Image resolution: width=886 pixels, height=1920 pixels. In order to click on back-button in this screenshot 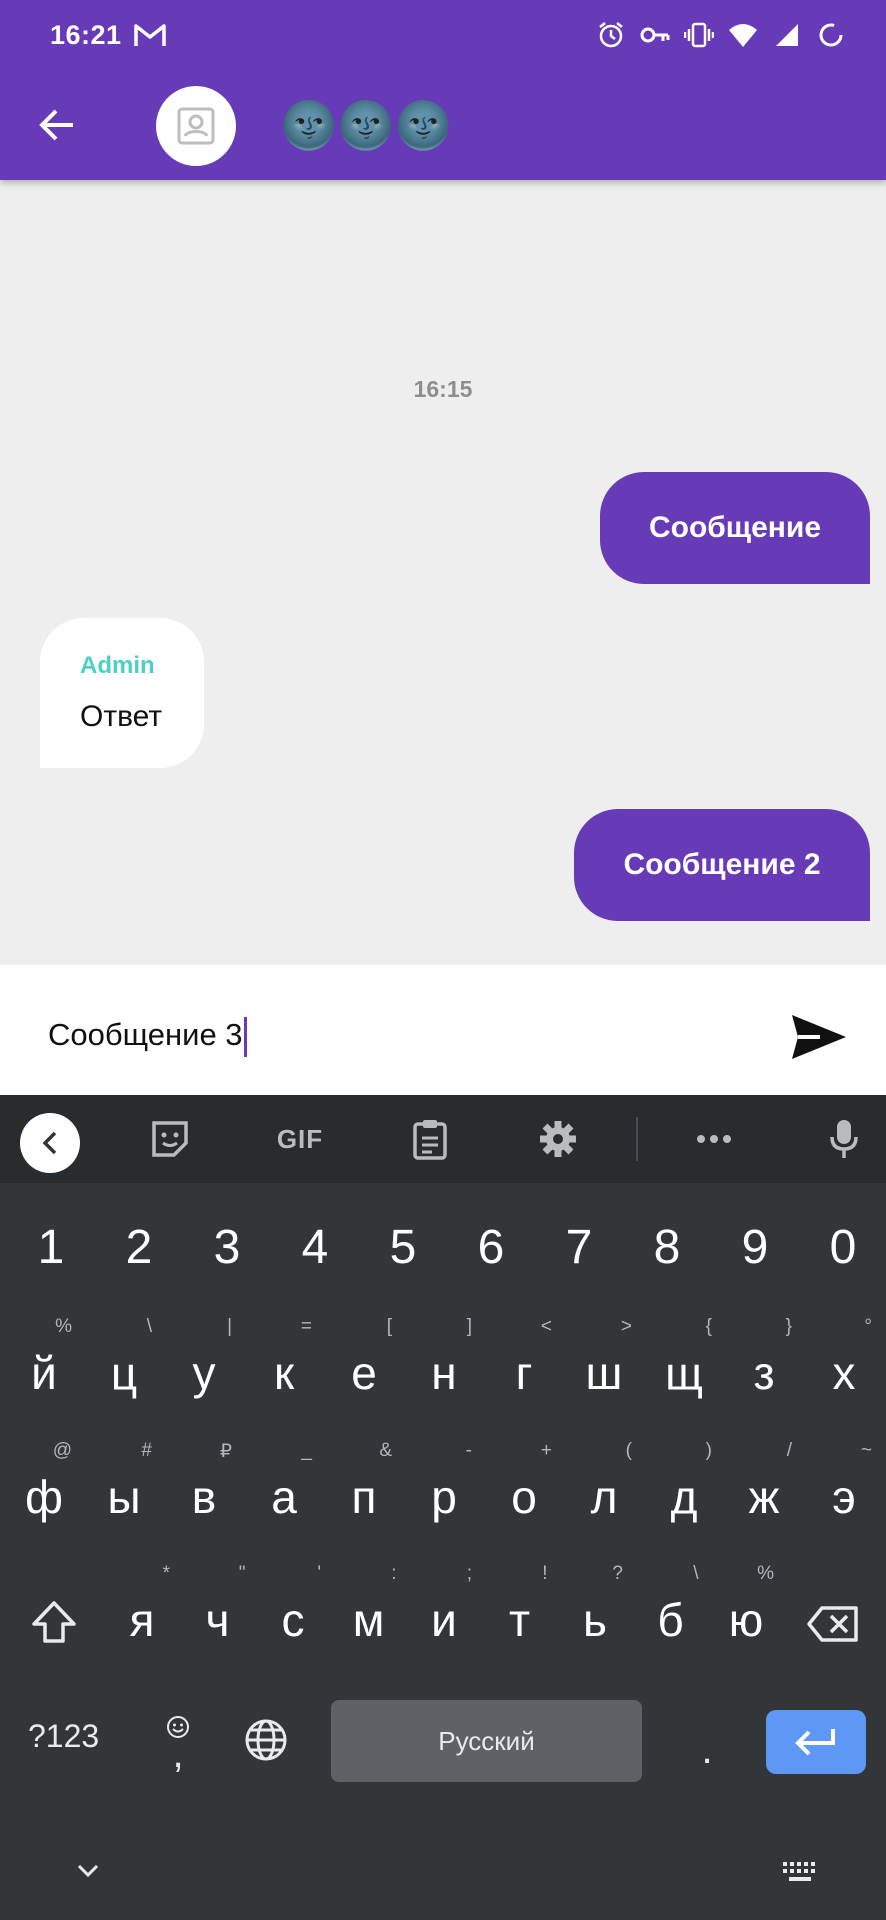, I will do `click(57, 125)`.